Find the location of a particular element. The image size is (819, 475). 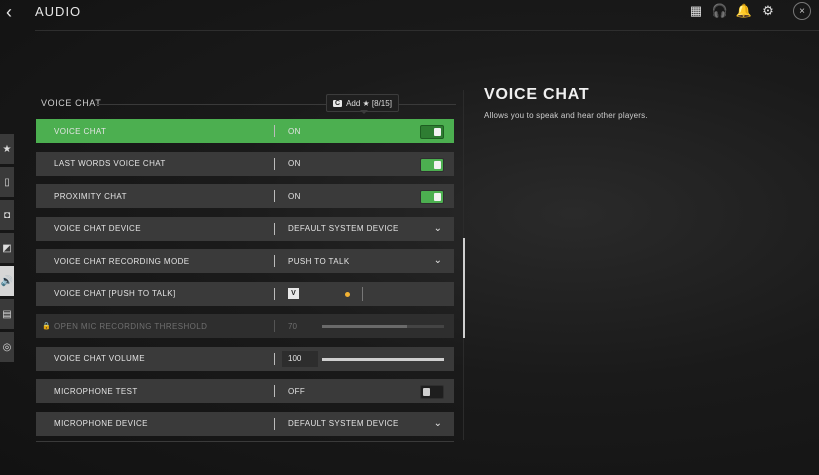

side-tab-display: ◩ is located at coordinates (7, 248).